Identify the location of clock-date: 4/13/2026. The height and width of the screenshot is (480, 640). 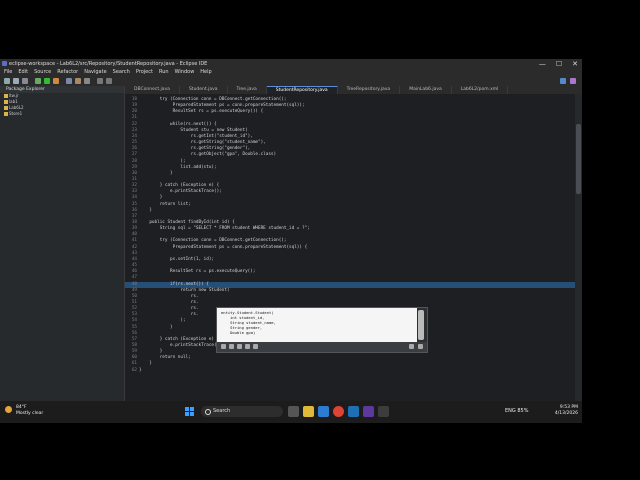
(566, 413).